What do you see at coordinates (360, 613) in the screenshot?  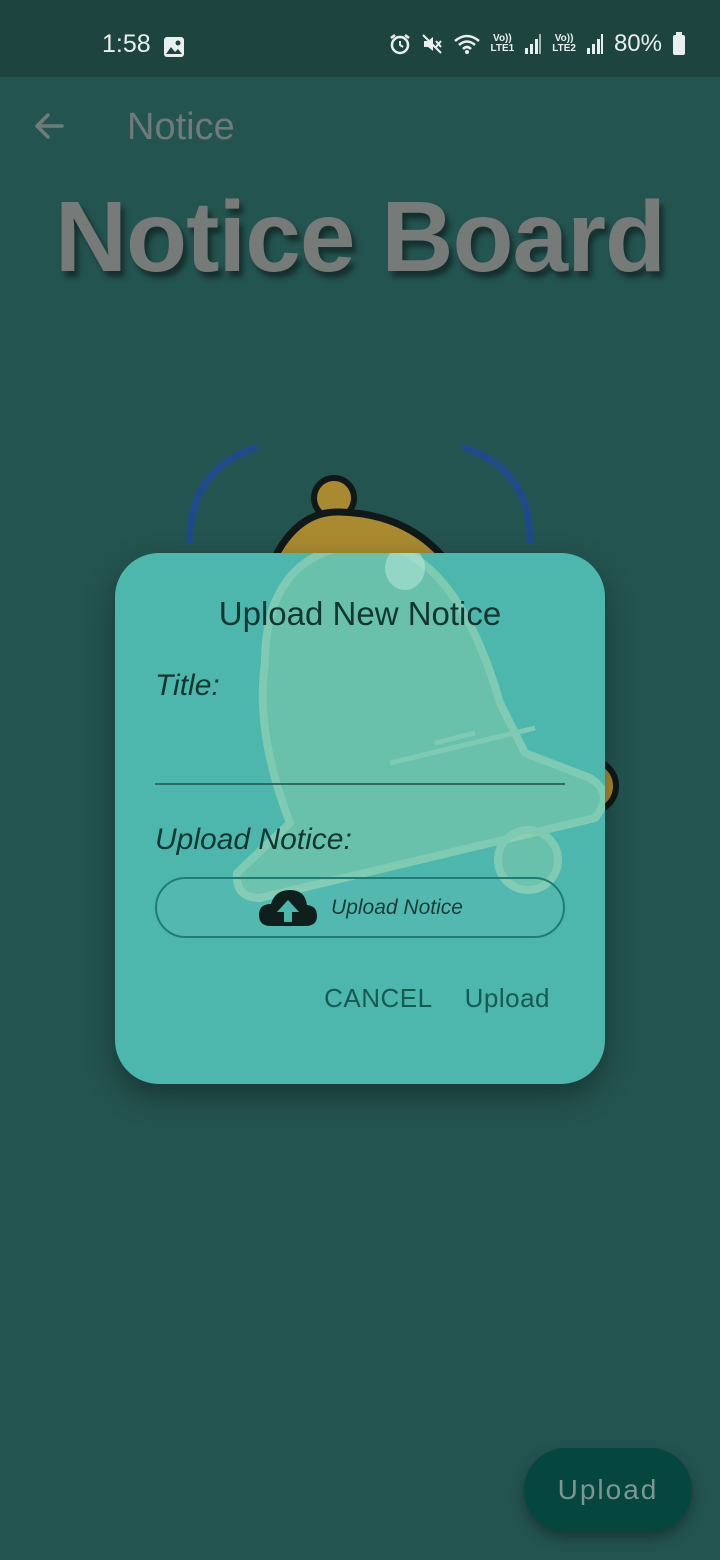 I see `dialog-title: Upload New Notice` at bounding box center [360, 613].